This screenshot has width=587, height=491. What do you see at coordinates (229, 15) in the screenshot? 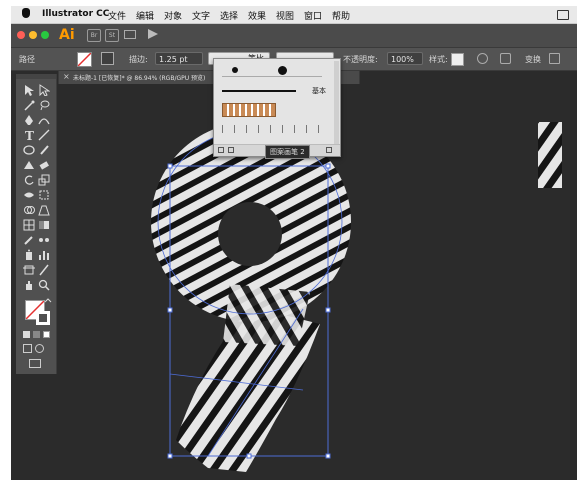
I see `menu-select: 选择` at bounding box center [229, 15].